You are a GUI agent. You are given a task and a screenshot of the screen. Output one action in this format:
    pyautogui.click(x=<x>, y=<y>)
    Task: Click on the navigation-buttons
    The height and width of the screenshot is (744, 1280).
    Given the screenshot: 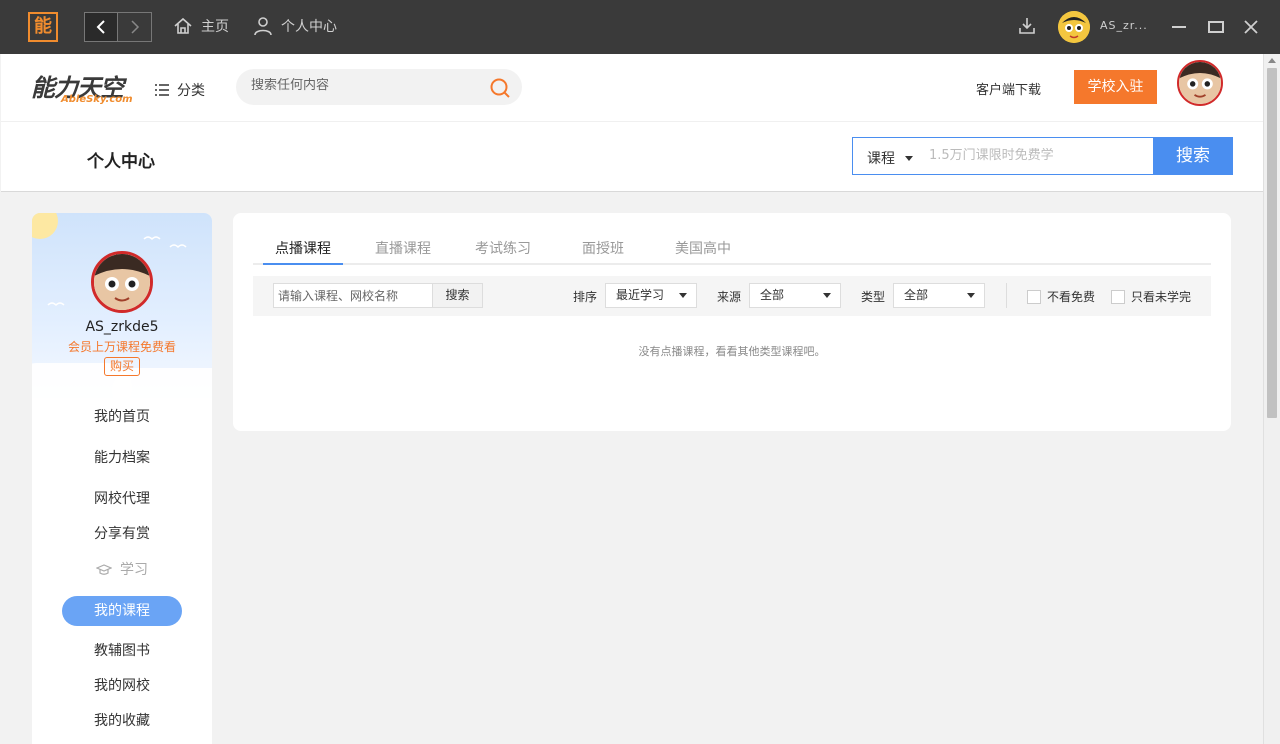 What is the action you would take?
    pyautogui.click(x=118, y=27)
    